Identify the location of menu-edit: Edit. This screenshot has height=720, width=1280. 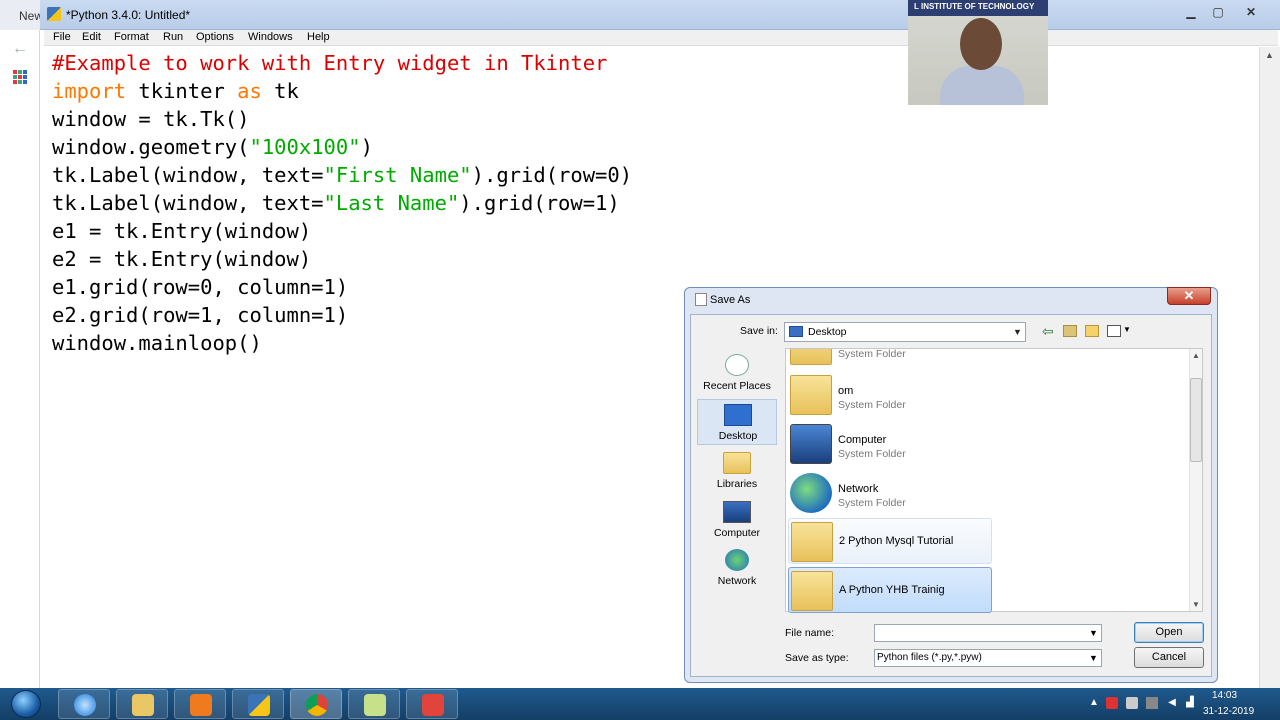
(91, 37).